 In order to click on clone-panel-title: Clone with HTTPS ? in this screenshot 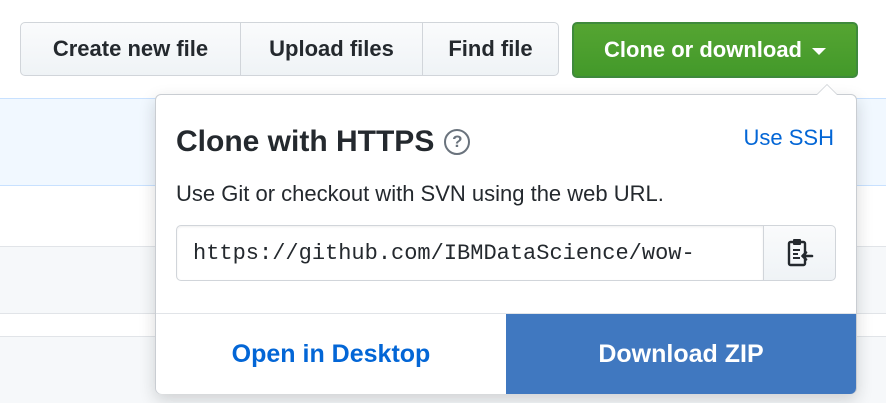, I will do `click(323, 142)`.